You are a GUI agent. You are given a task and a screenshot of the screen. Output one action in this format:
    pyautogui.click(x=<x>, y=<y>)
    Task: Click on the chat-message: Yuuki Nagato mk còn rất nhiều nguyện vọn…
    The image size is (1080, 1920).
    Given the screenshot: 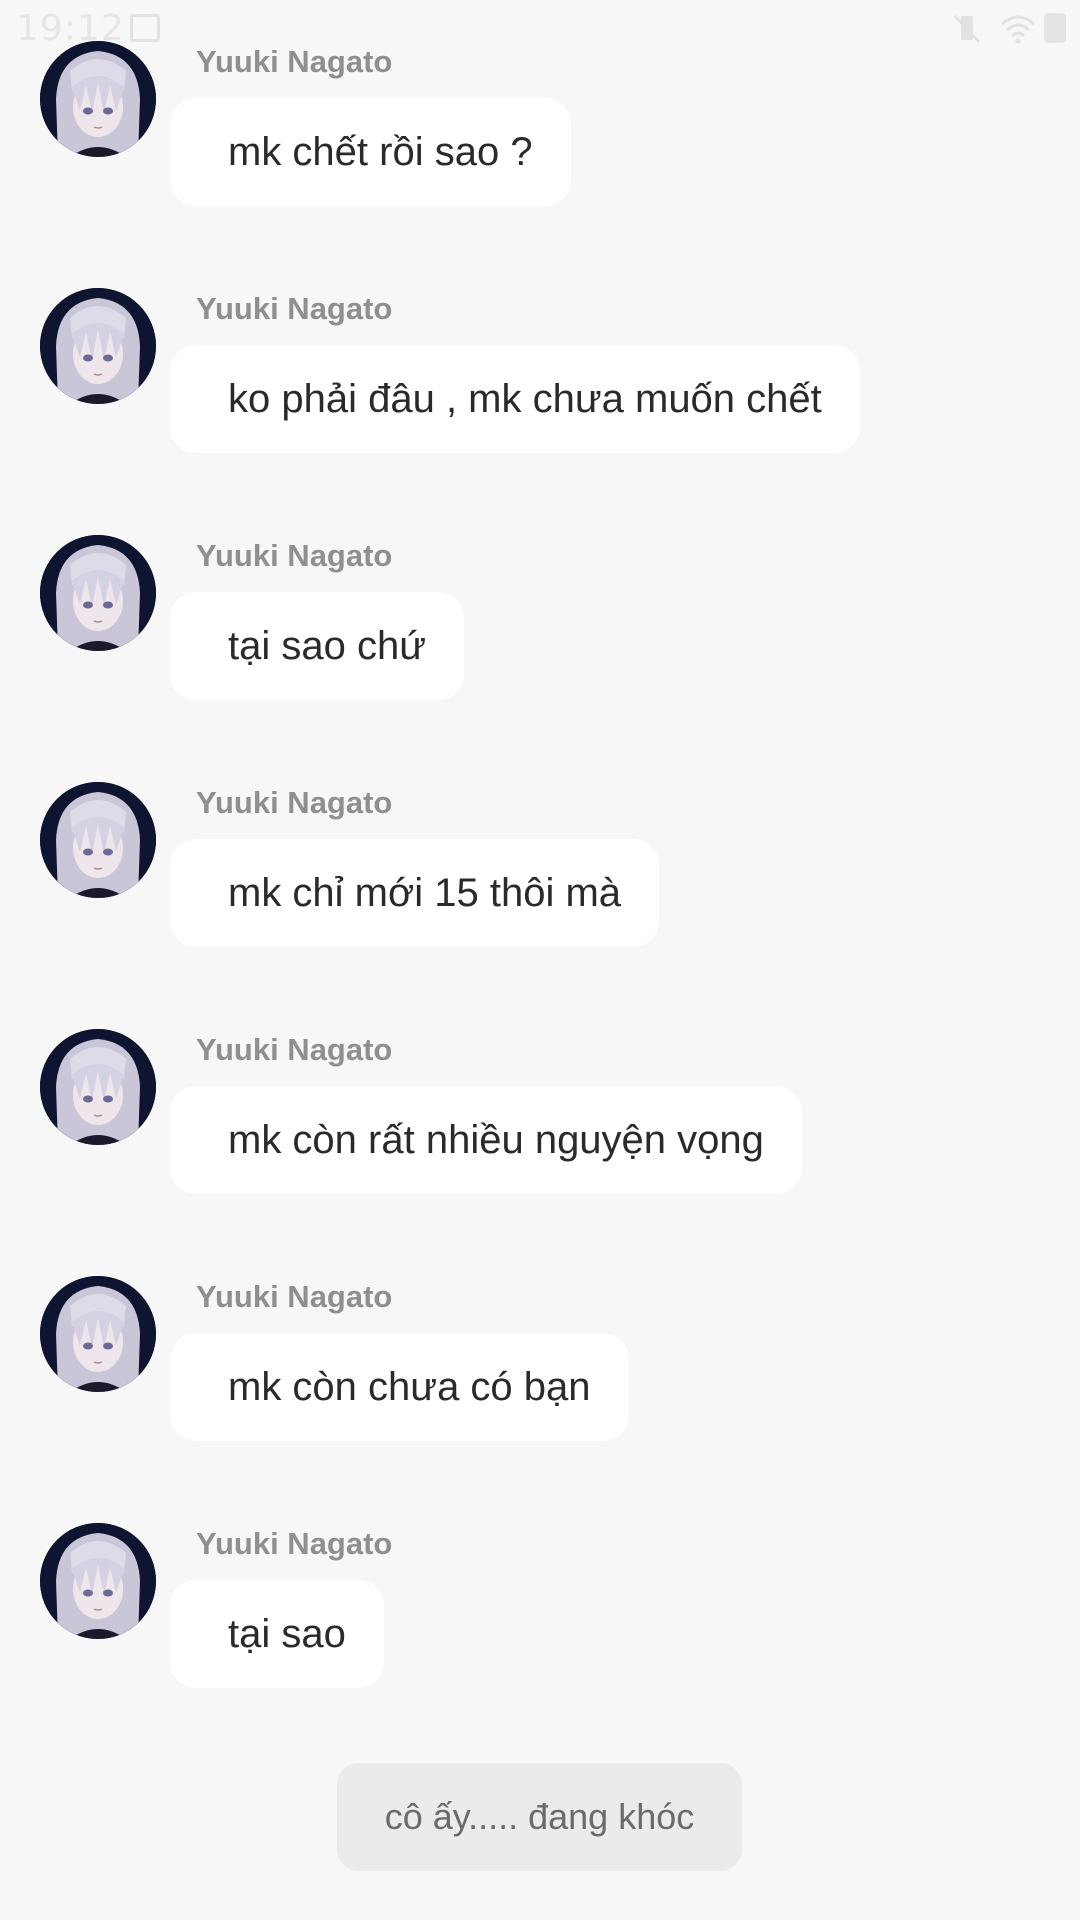 What is the action you would take?
    pyautogui.click(x=540, y=1094)
    